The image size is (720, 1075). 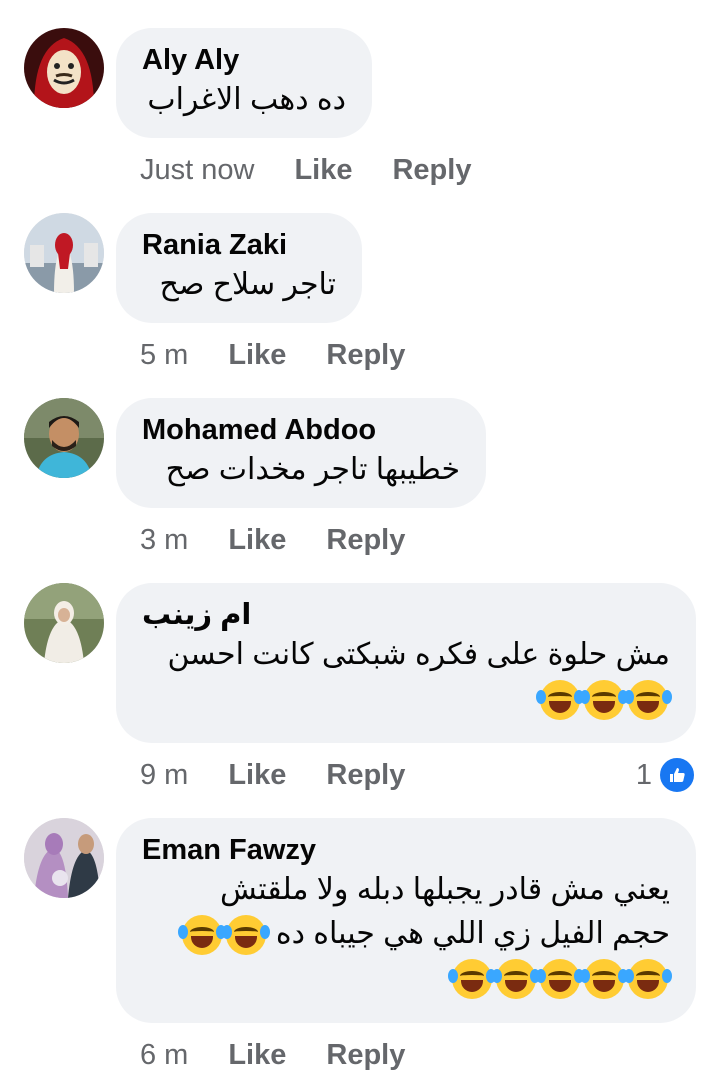 What do you see at coordinates (248, 284) in the screenshot?
I see `comment-text: تاجر سلاح صح` at bounding box center [248, 284].